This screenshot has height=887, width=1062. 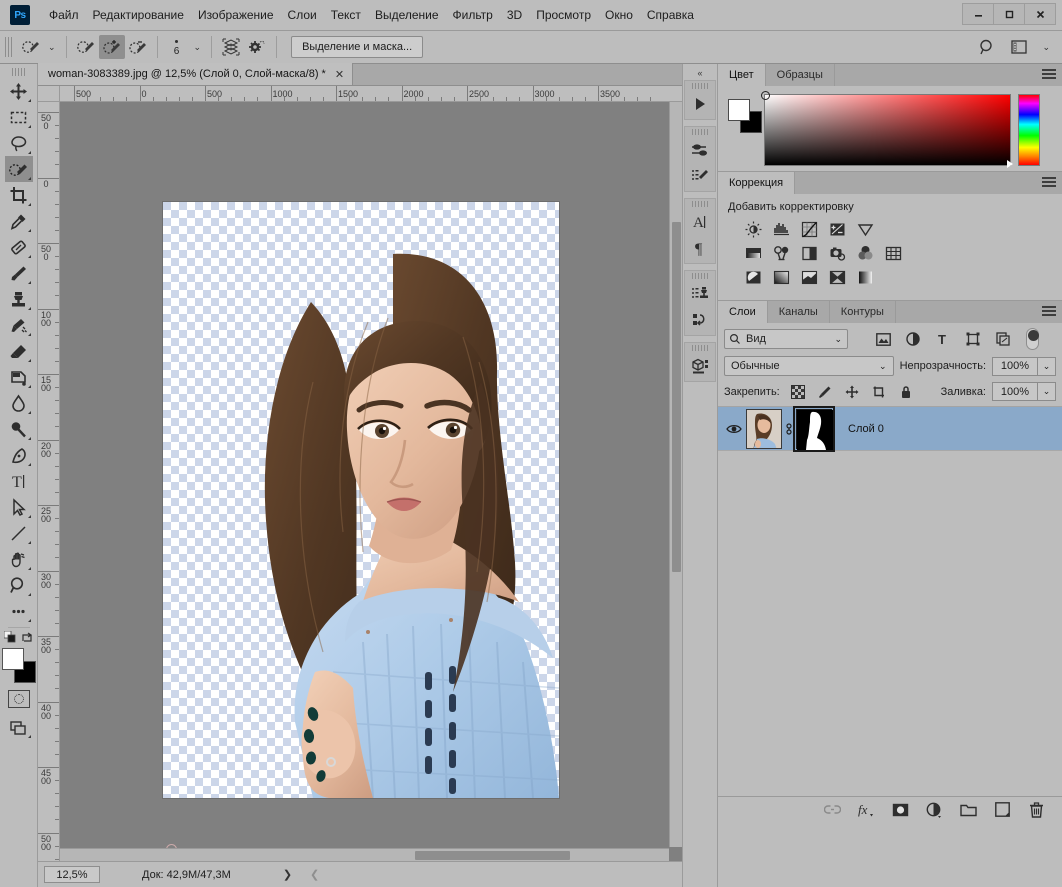 What do you see at coordinates (1036, 810) in the screenshot?
I see `delete-layer-icon` at bounding box center [1036, 810].